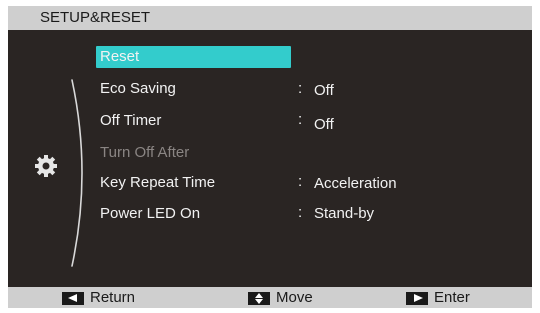 This screenshot has width=540, height=313. I want to click on enter-button: Enter, so click(438, 298).